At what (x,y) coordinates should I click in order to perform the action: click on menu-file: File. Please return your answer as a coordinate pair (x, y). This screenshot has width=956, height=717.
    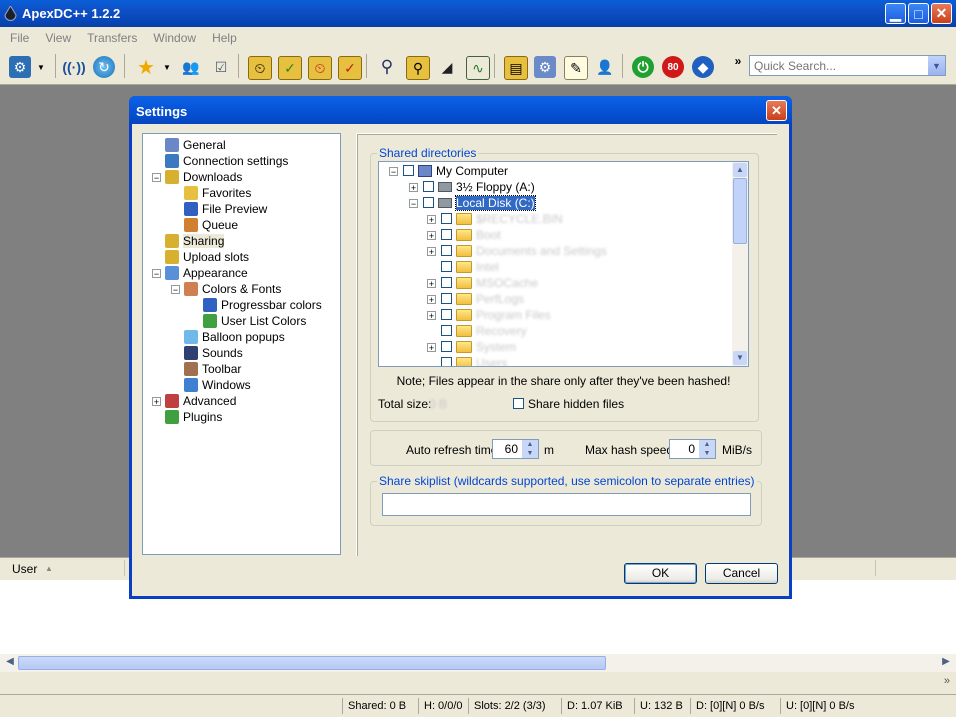
    Looking at the image, I should click on (19, 38).